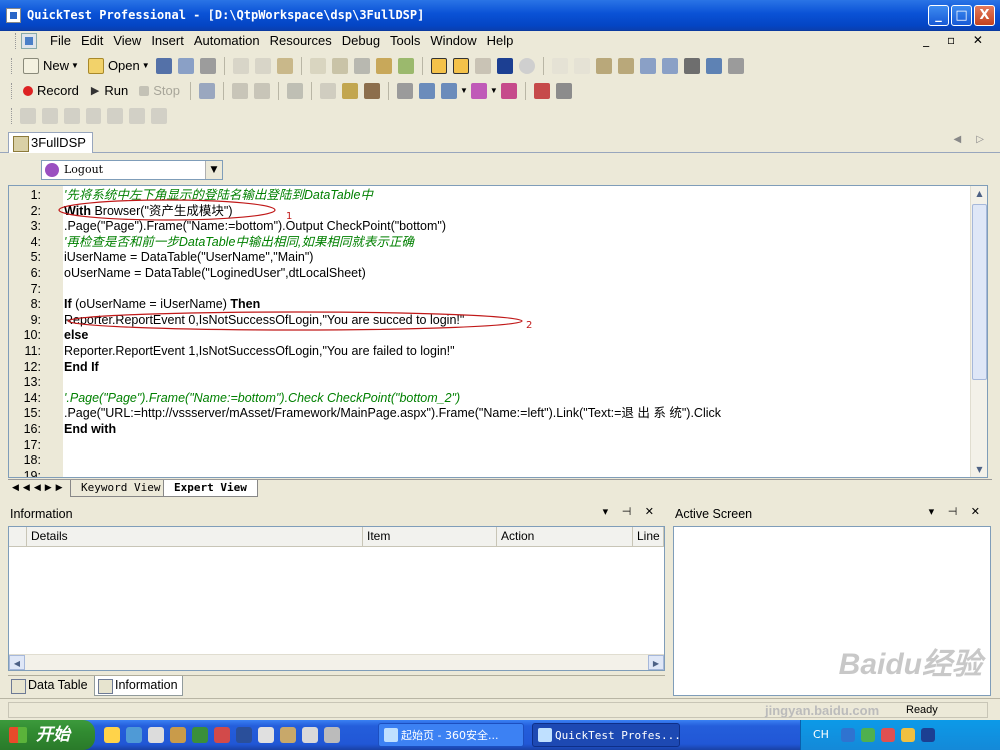  What do you see at coordinates (460, 65) in the screenshot?
I see `resources-icon` at bounding box center [460, 65].